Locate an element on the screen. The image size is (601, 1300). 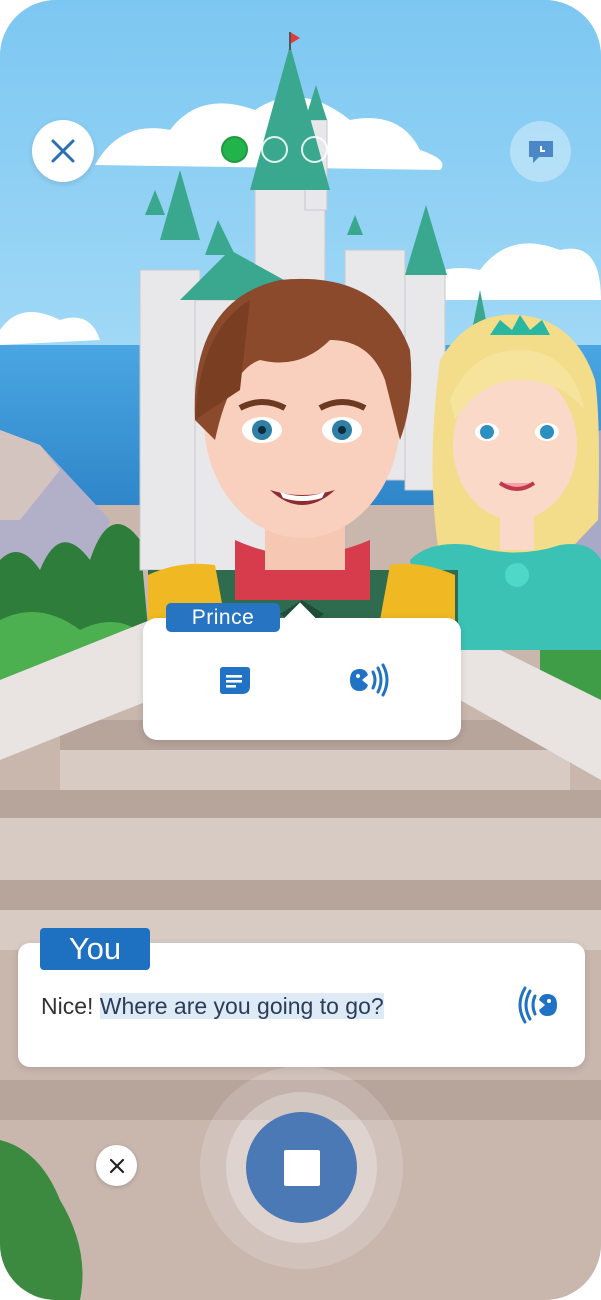
prince-dialogue-card is located at coordinates (302, 679).